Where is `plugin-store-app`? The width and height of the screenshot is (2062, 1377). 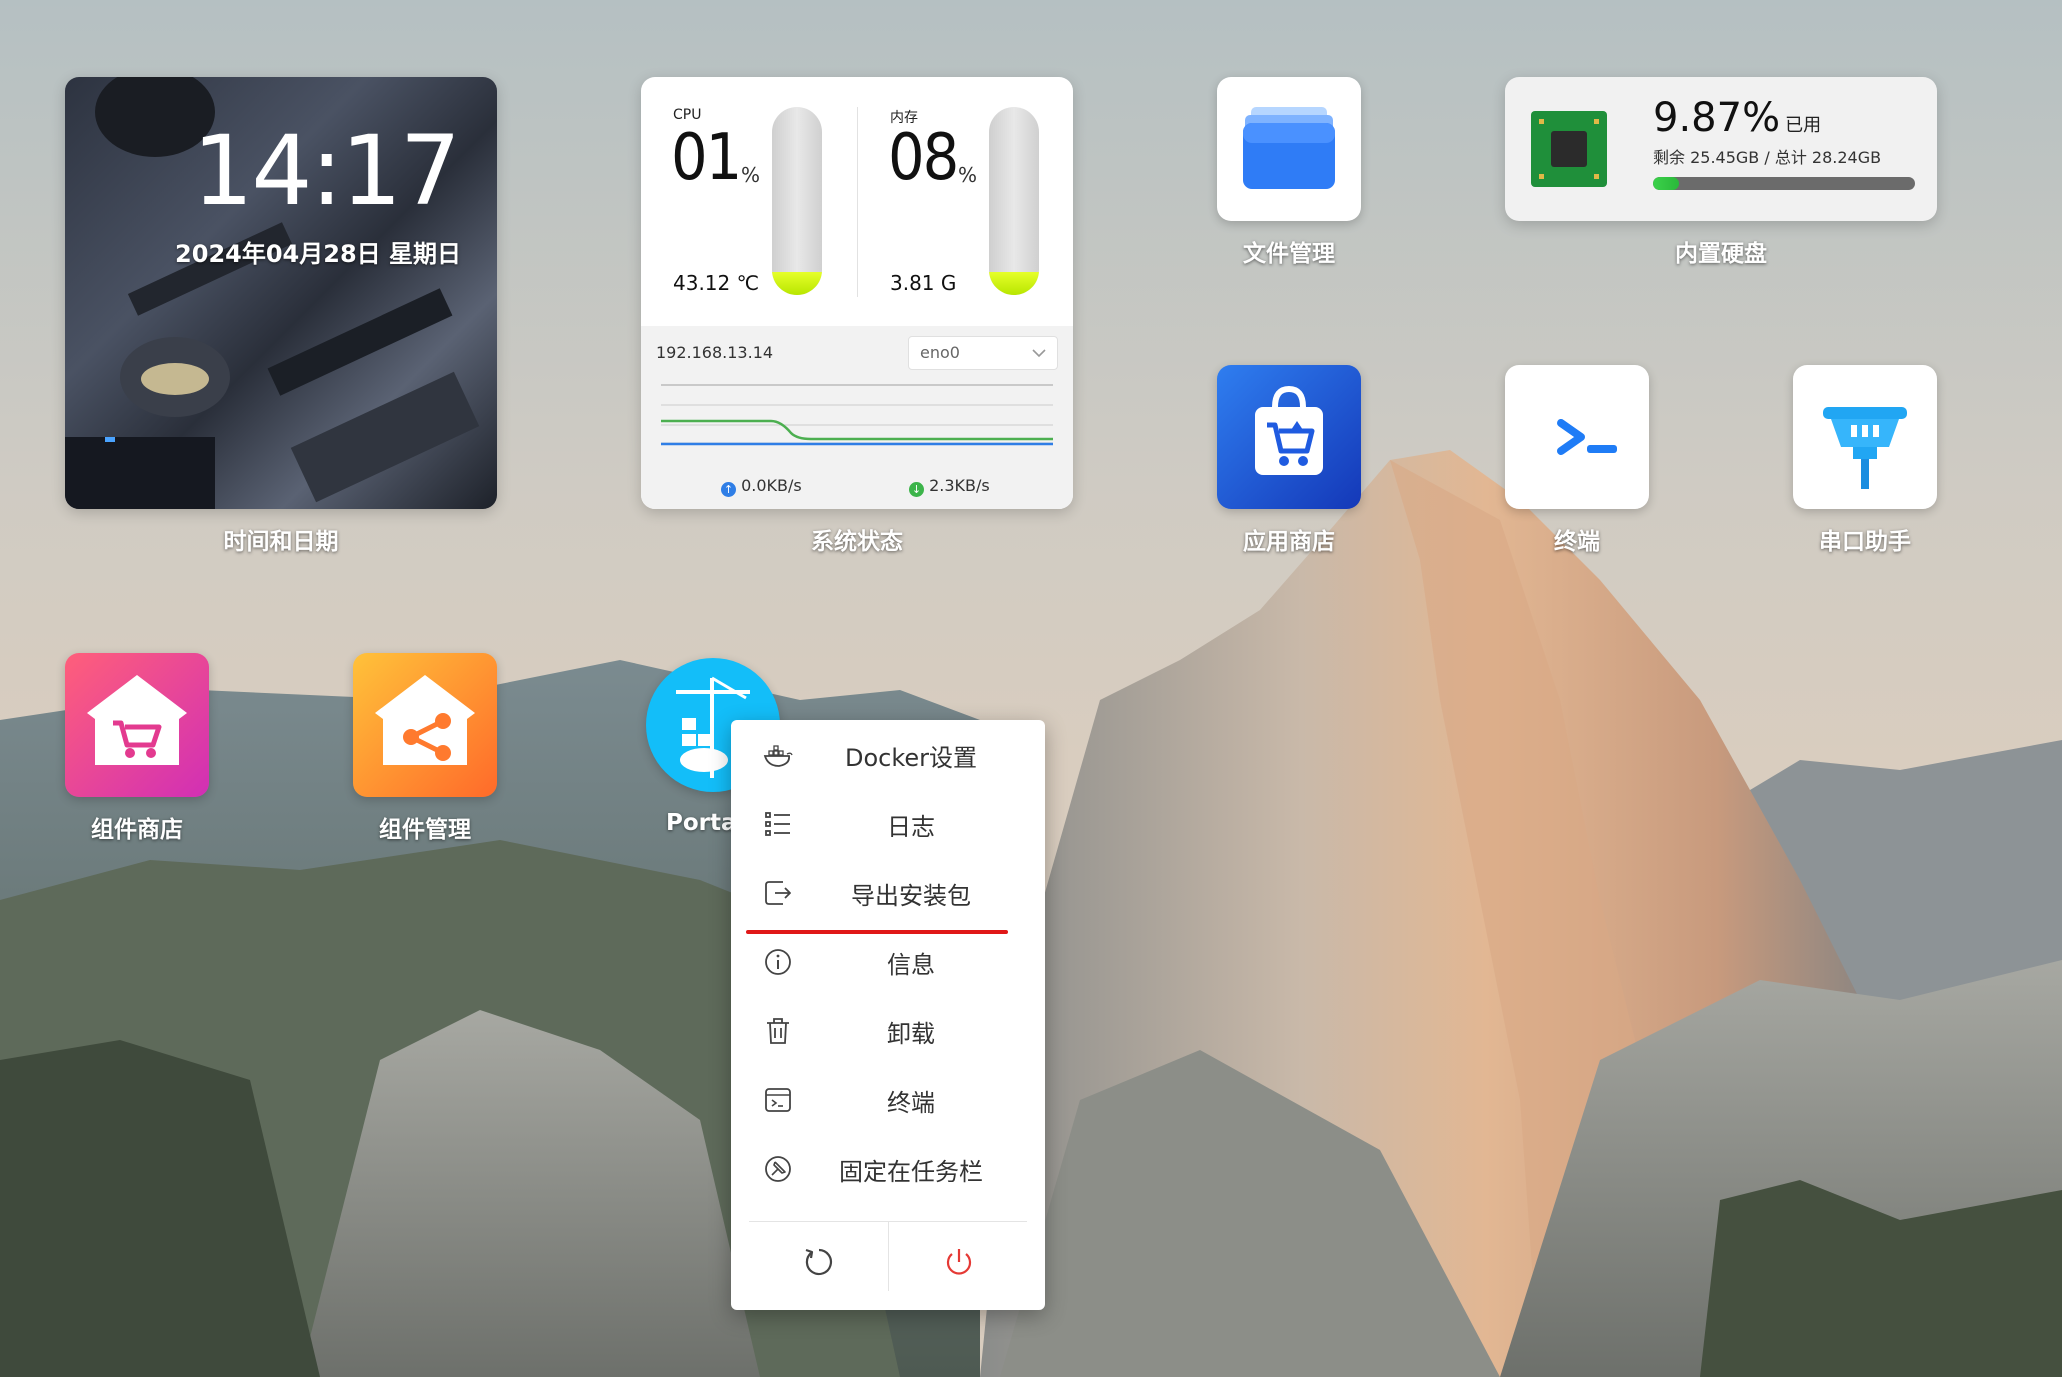
plugin-store-app is located at coordinates (137, 725).